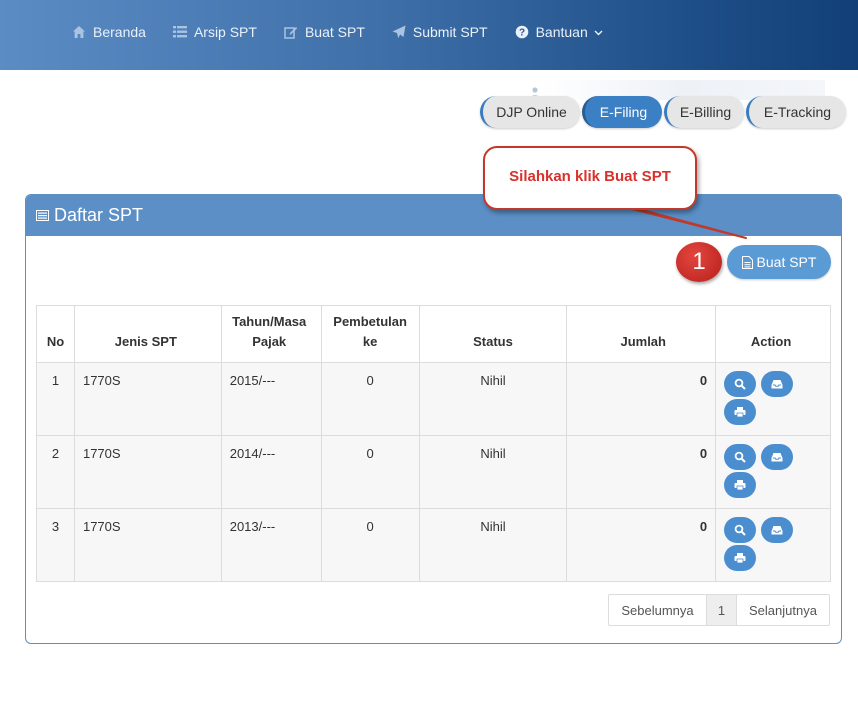 The image size is (858, 704). What do you see at coordinates (773, 334) in the screenshot?
I see `col-action: Action` at bounding box center [773, 334].